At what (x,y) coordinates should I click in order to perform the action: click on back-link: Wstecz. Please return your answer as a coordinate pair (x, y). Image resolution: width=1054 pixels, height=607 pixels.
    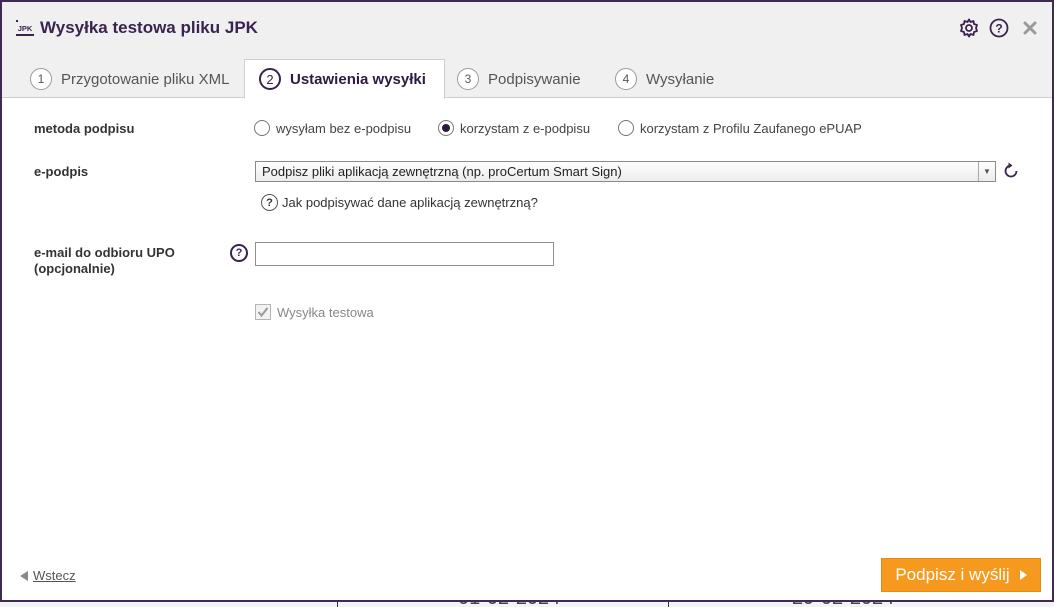
    Looking at the image, I should click on (48, 575).